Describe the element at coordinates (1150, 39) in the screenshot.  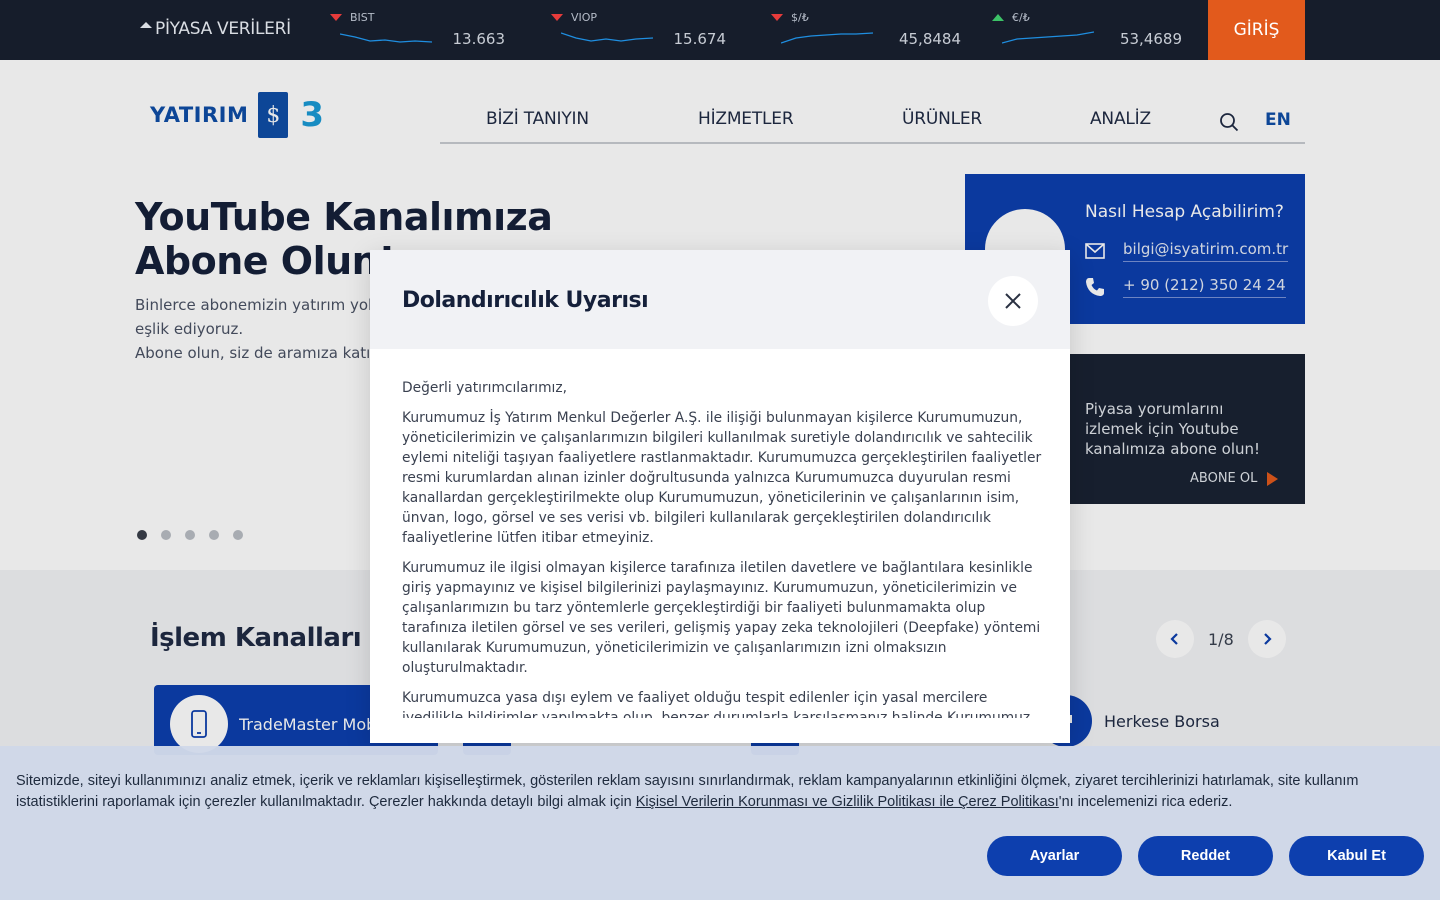
I see `ticker-value: 53,4689` at that location.